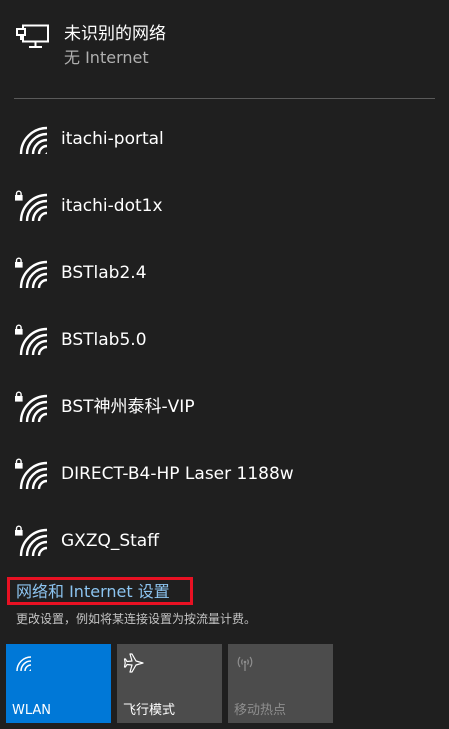 The height and width of the screenshot is (729, 449). What do you see at coordinates (224, 98) in the screenshot?
I see `divider` at bounding box center [224, 98].